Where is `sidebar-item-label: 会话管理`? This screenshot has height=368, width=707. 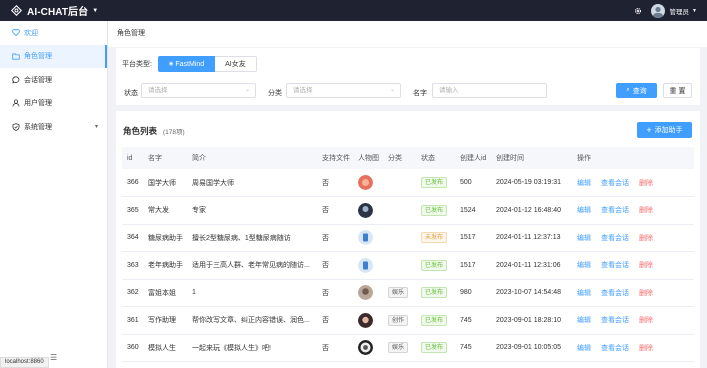
sidebar-item-label: 会话管理 is located at coordinates (38, 80).